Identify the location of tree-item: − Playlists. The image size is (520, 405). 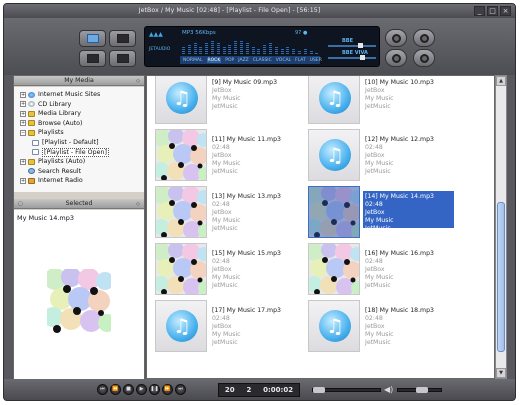
(42, 132).